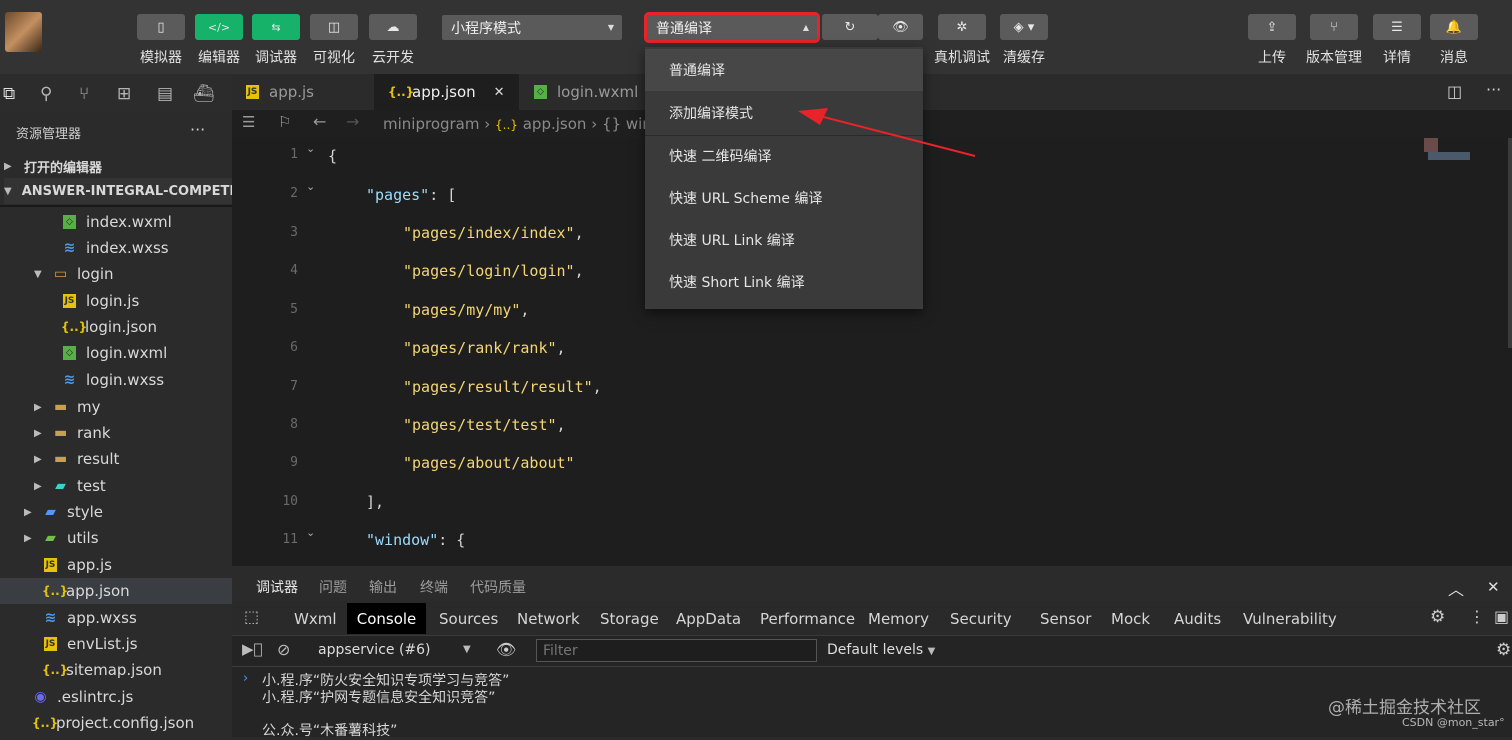  I want to click on bookmark-icon: ⚐, so click(284, 122).